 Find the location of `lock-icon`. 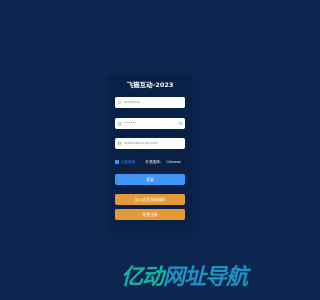

lock-icon is located at coordinates (119, 123).